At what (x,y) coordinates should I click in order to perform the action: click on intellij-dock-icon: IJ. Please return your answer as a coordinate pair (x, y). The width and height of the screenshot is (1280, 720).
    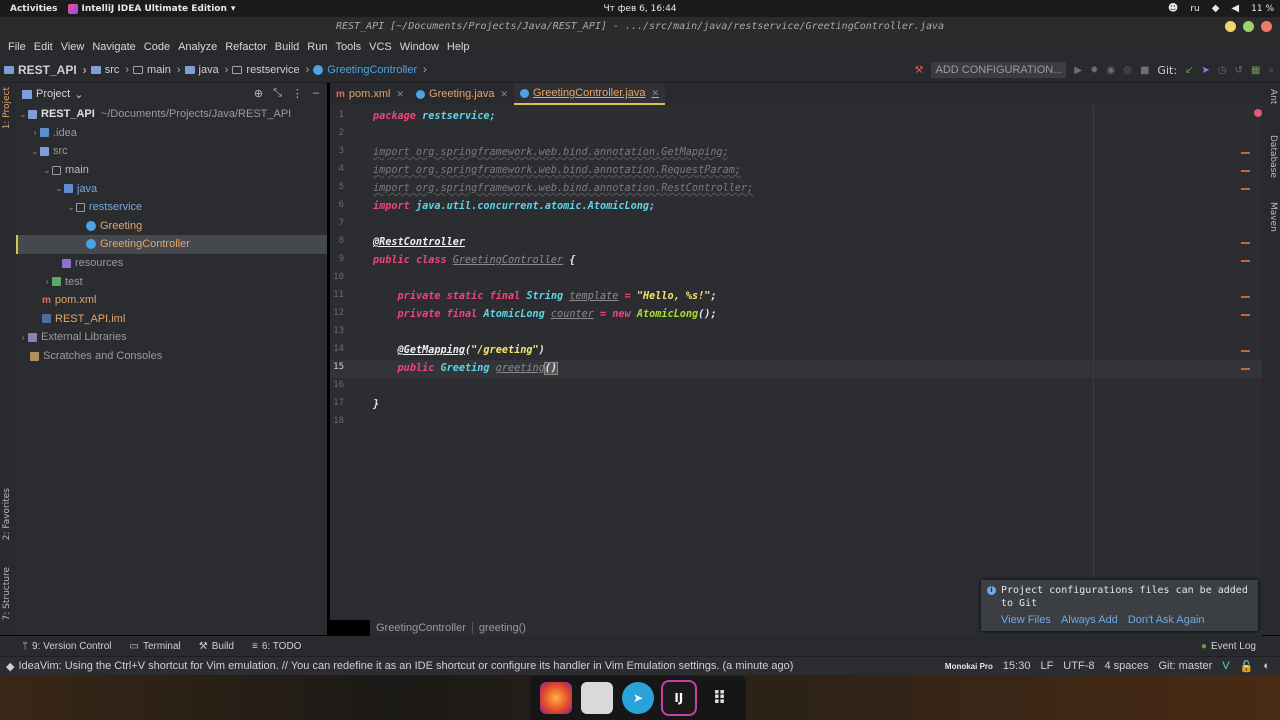
    Looking at the image, I should click on (678, 698).